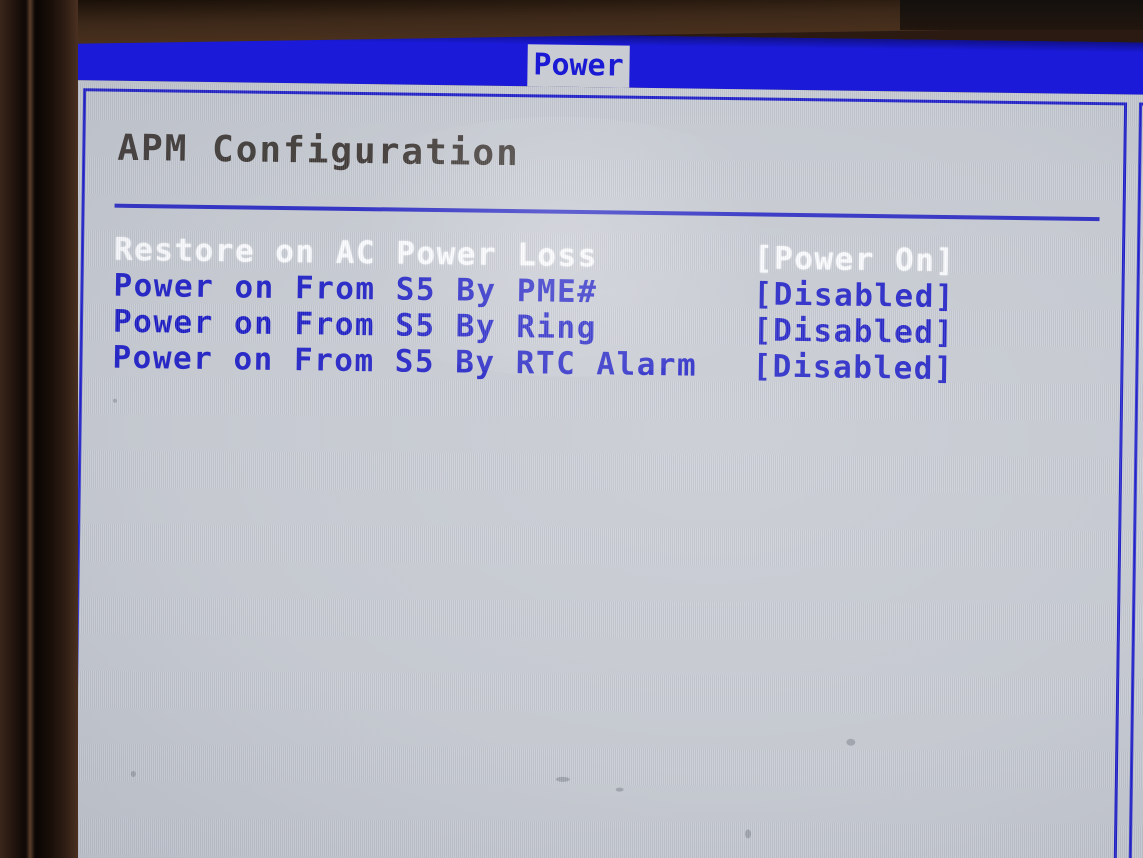 The image size is (1143, 858). What do you see at coordinates (1021, 15) in the screenshot?
I see `monitor-bezel-top-glow` at bounding box center [1021, 15].